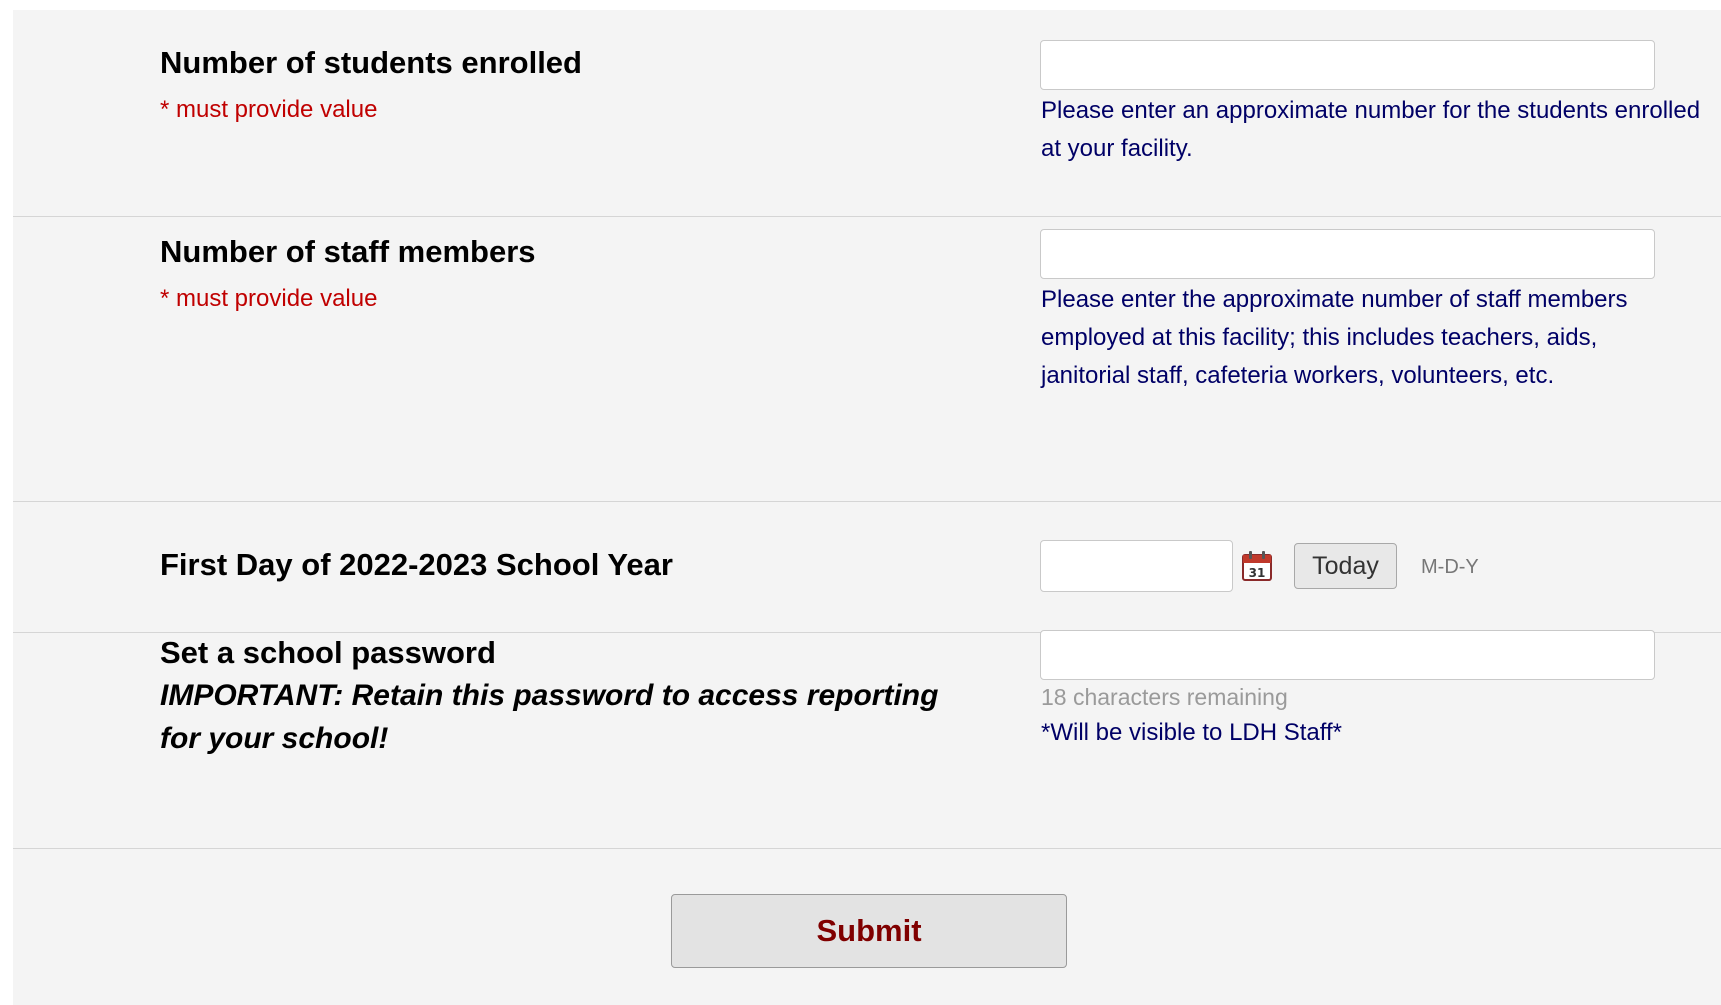 The width and height of the screenshot is (1721, 1005). I want to click on today-button: Today, so click(1345, 566).